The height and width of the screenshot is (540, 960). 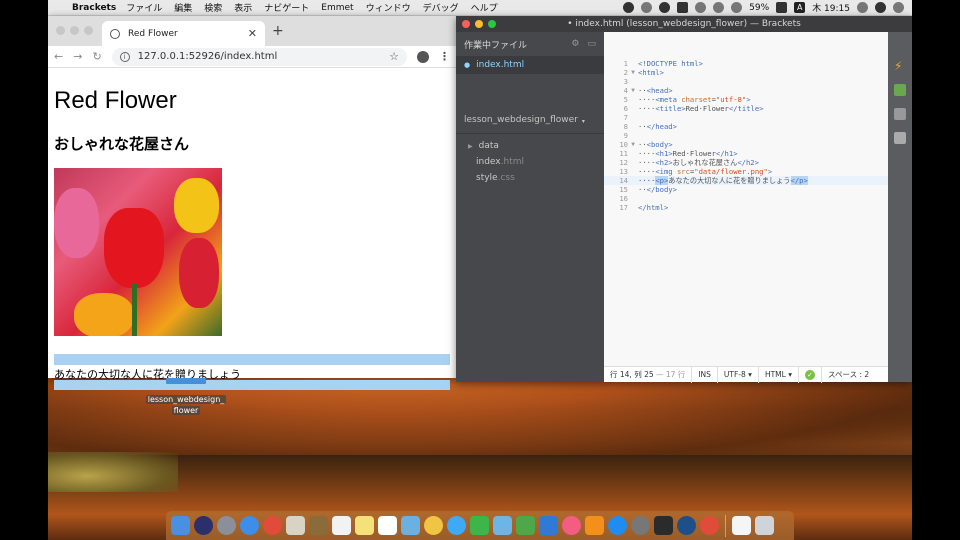 What do you see at coordinates (249, 525) in the screenshot?
I see `safari-icon` at bounding box center [249, 525].